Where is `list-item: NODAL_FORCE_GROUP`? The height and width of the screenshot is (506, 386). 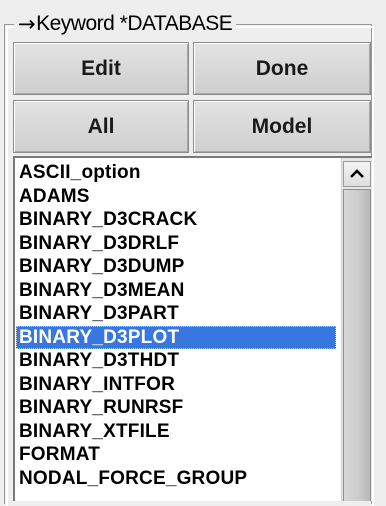 list-item: NODAL_FORCE_GROUP is located at coordinates (176, 479).